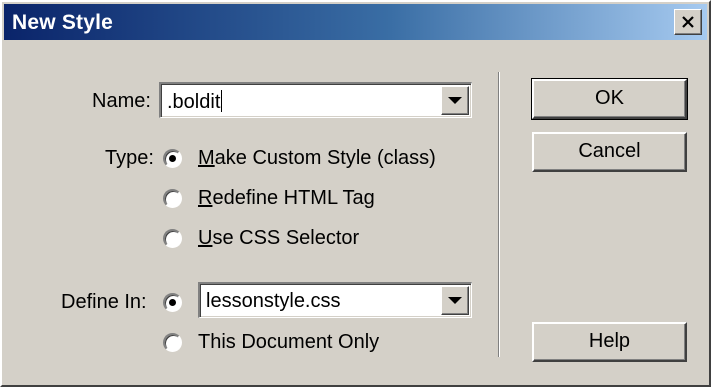 The width and height of the screenshot is (711, 387). Describe the element at coordinates (279, 238) in the screenshot. I see `radio-label: Use CSS Selector` at that location.